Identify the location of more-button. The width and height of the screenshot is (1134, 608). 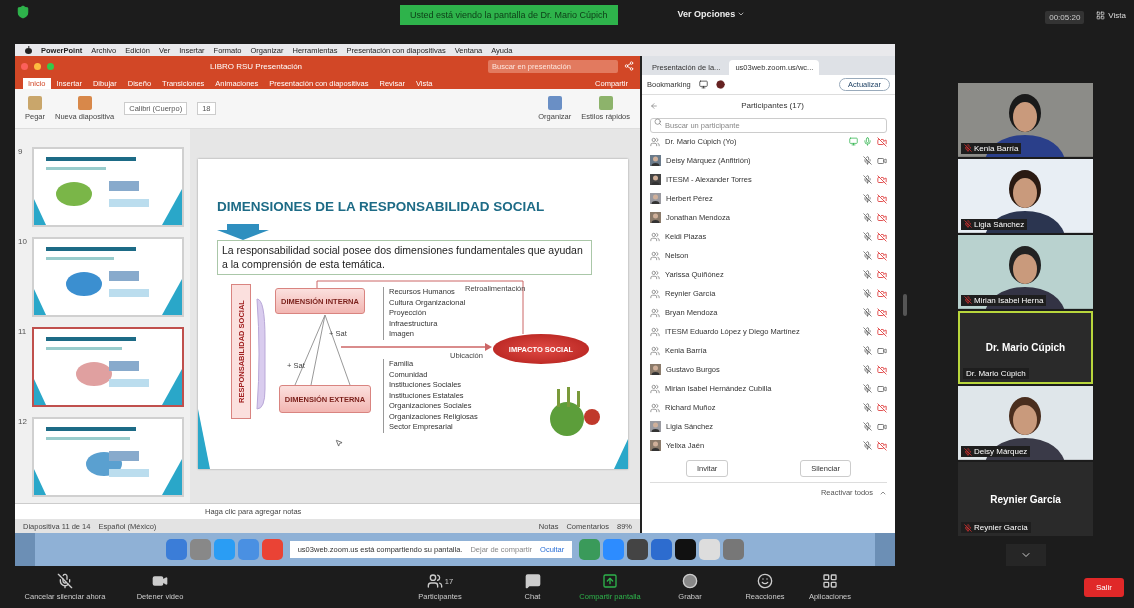
(1025, 555).